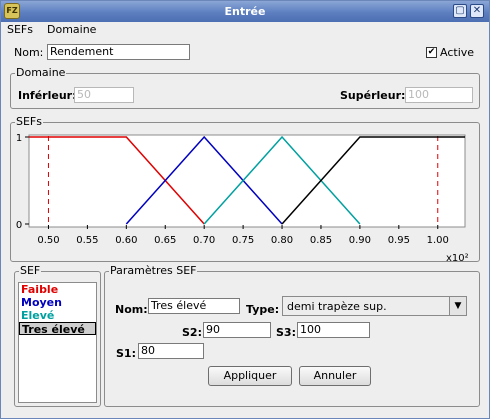 This screenshot has height=419, width=490. What do you see at coordinates (57, 329) in the screenshot?
I see `sef-item-tres-eleve: Tres élevé` at bounding box center [57, 329].